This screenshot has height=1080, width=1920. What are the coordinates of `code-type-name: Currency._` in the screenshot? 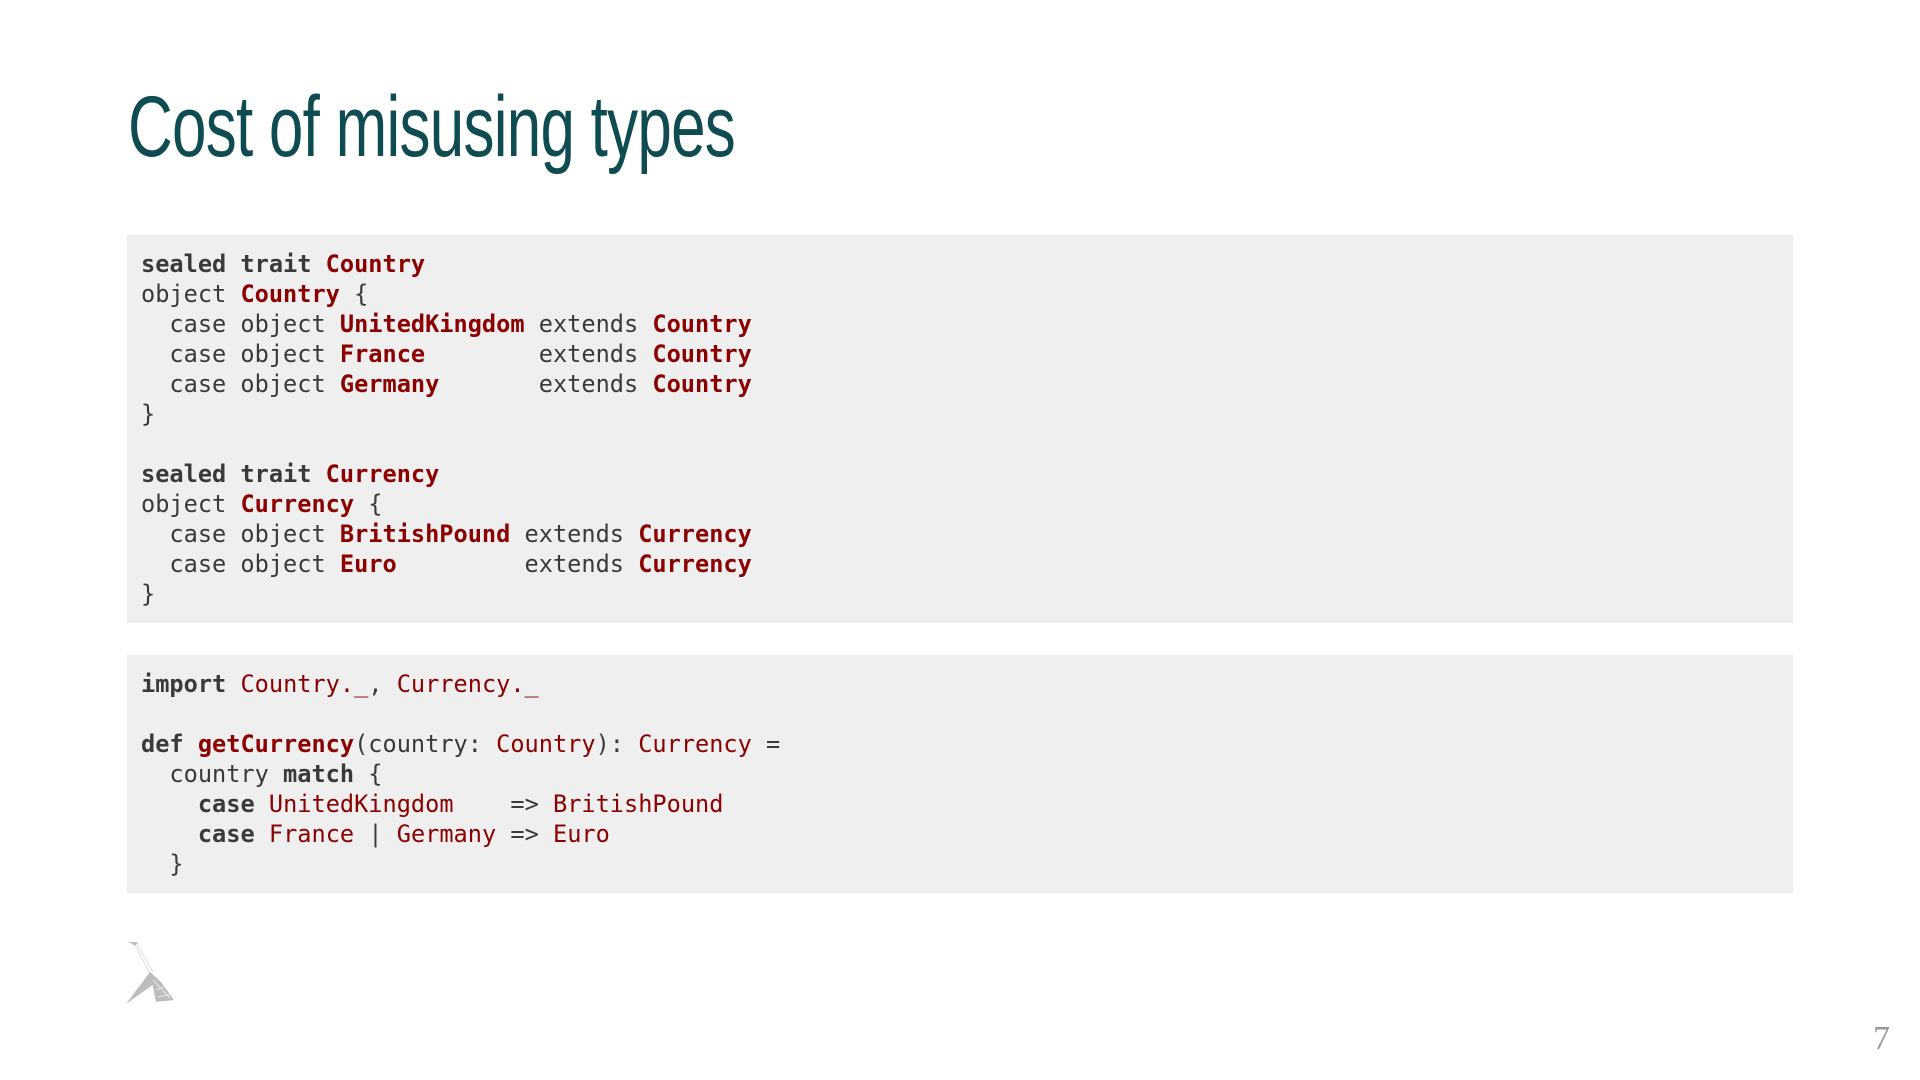 It's located at (467, 684).